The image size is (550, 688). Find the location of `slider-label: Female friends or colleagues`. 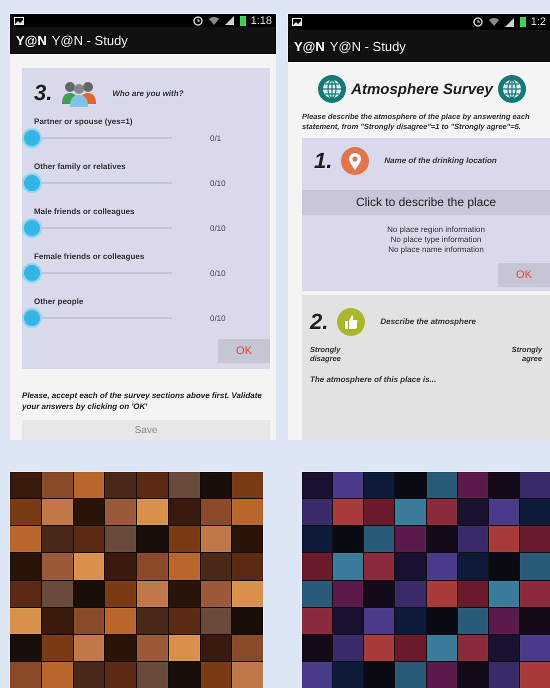

slider-label: Female friends or colleagues is located at coordinates (90, 257).